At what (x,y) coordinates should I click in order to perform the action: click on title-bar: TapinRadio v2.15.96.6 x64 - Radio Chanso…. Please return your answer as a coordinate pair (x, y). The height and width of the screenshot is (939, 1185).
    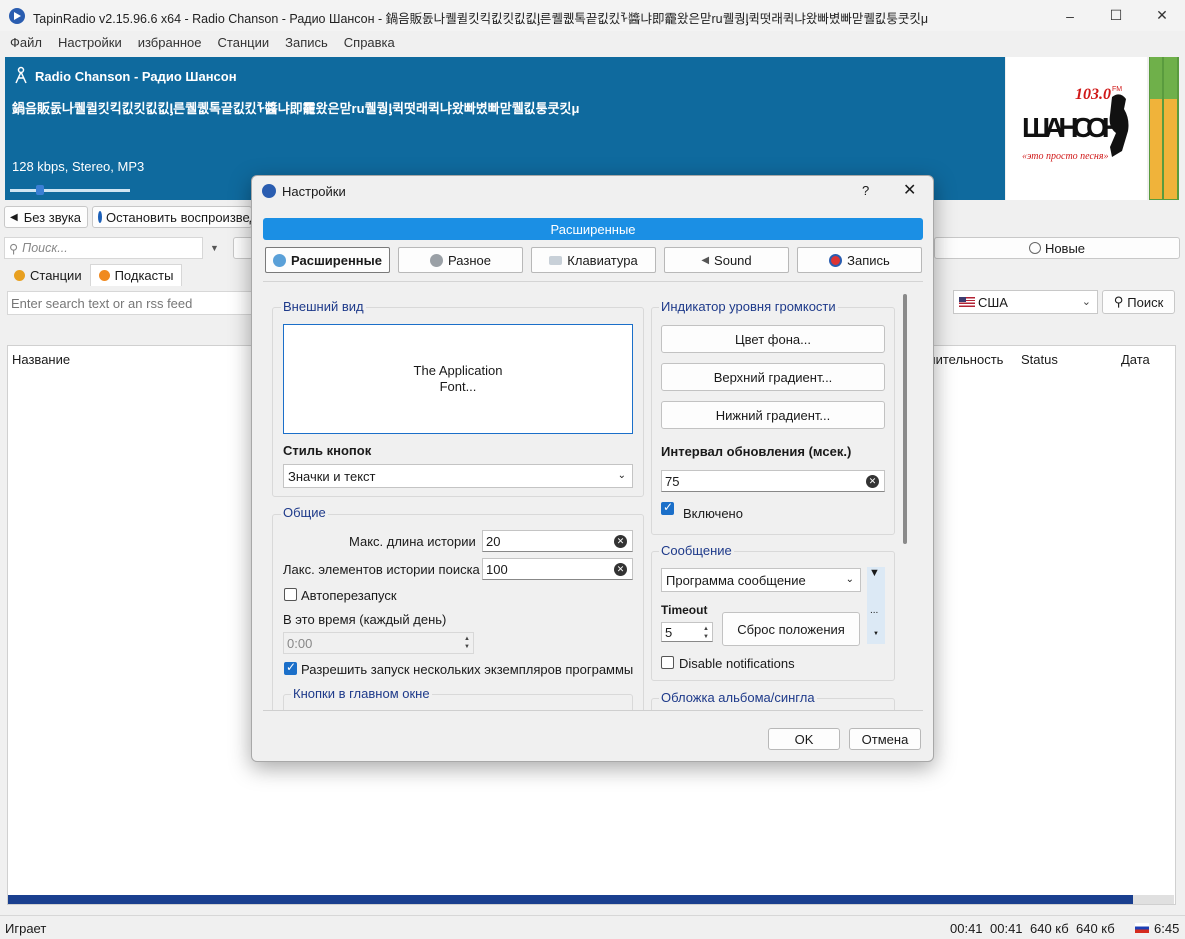
    Looking at the image, I should click on (592, 15).